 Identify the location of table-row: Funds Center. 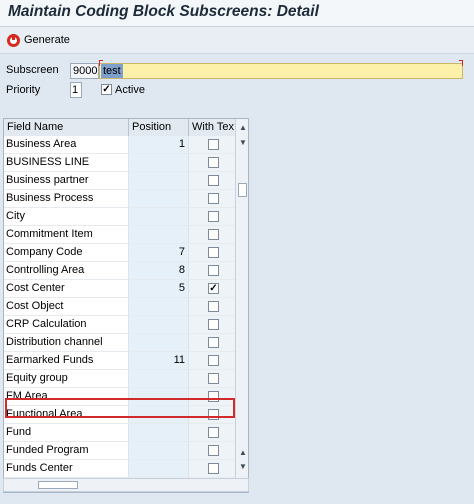
(119, 469).